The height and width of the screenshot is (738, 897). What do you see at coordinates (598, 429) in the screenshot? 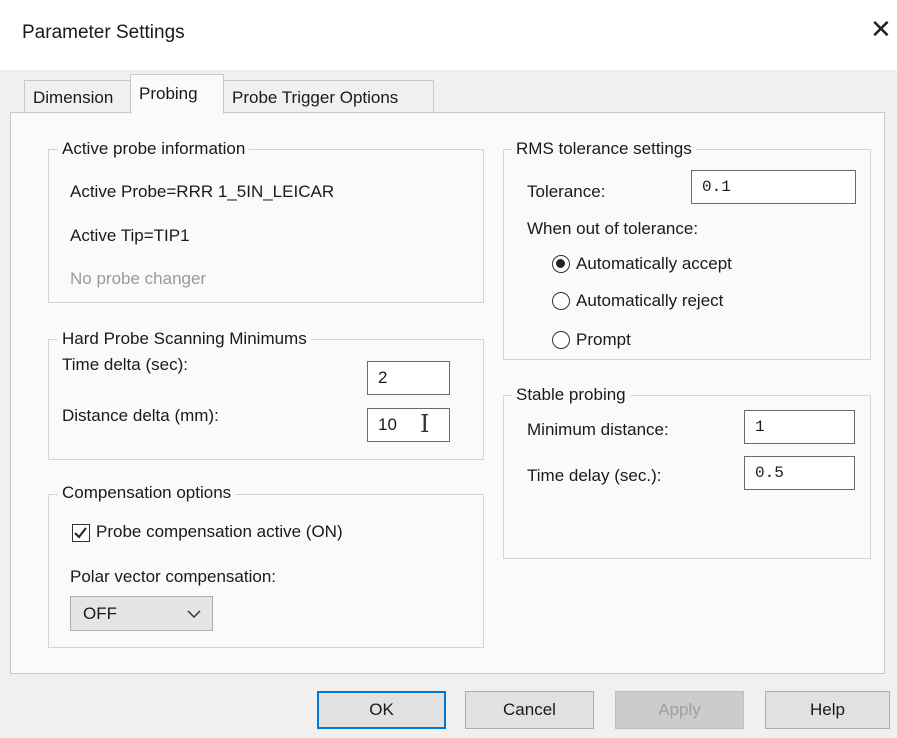
I see `minimum-distance-label: Minimum distance:` at bounding box center [598, 429].